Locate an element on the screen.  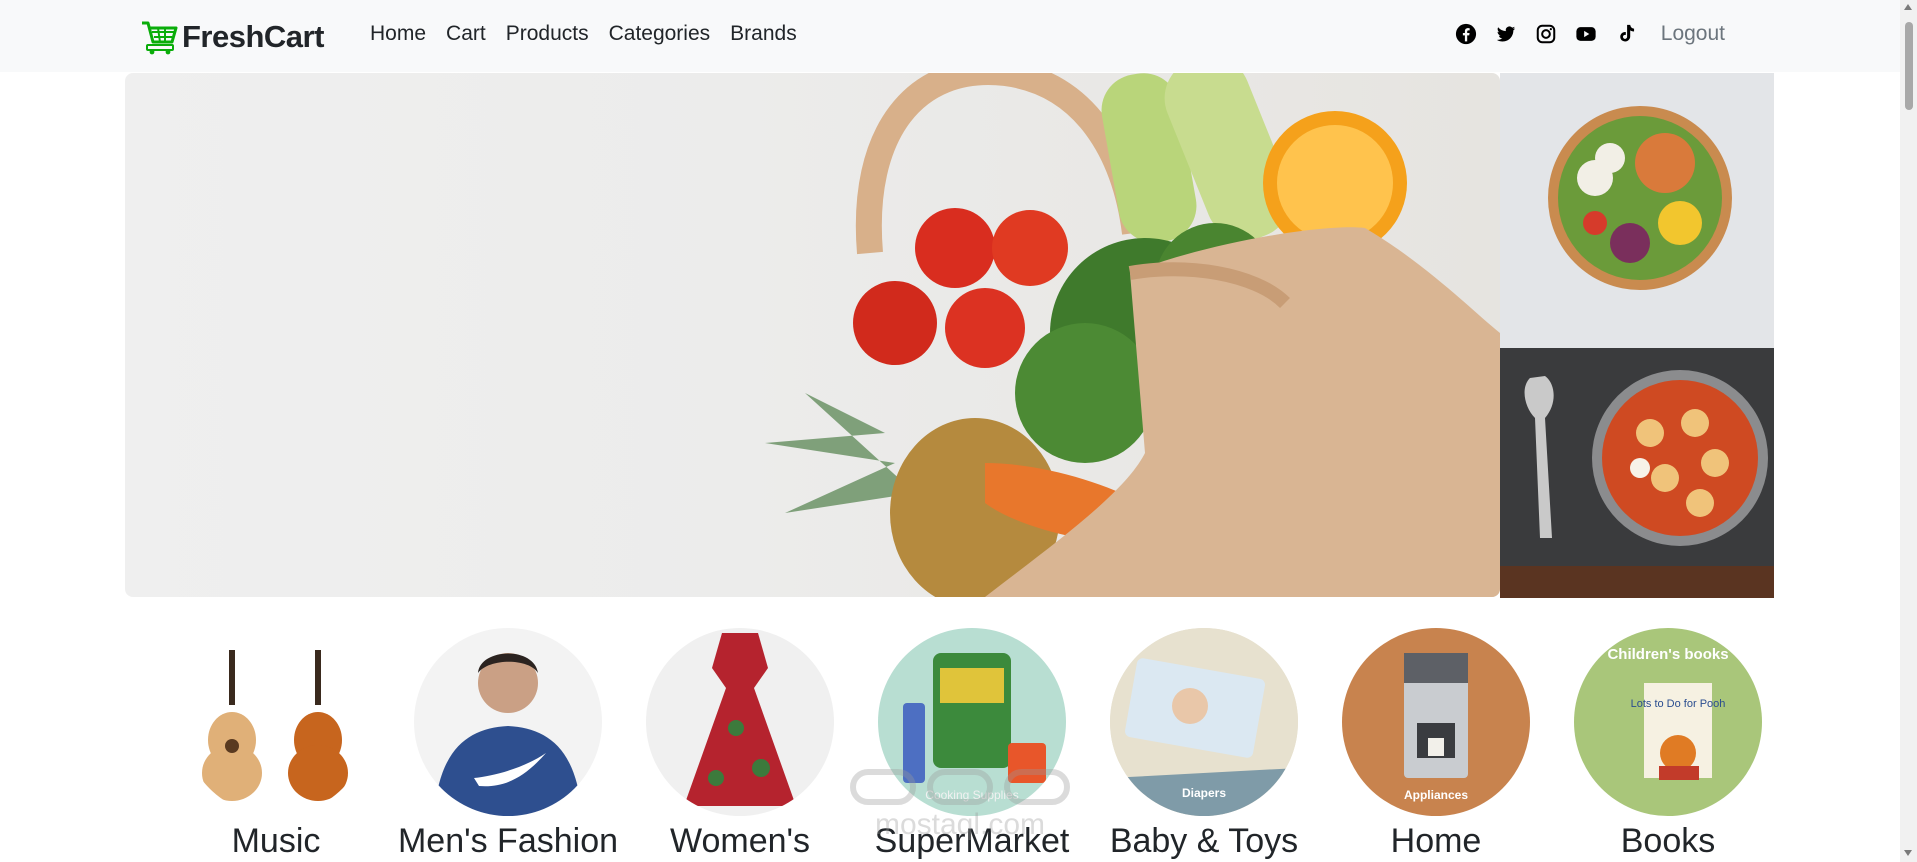
category-mens-fashion: Men's Fashion is located at coordinates (495, 741).